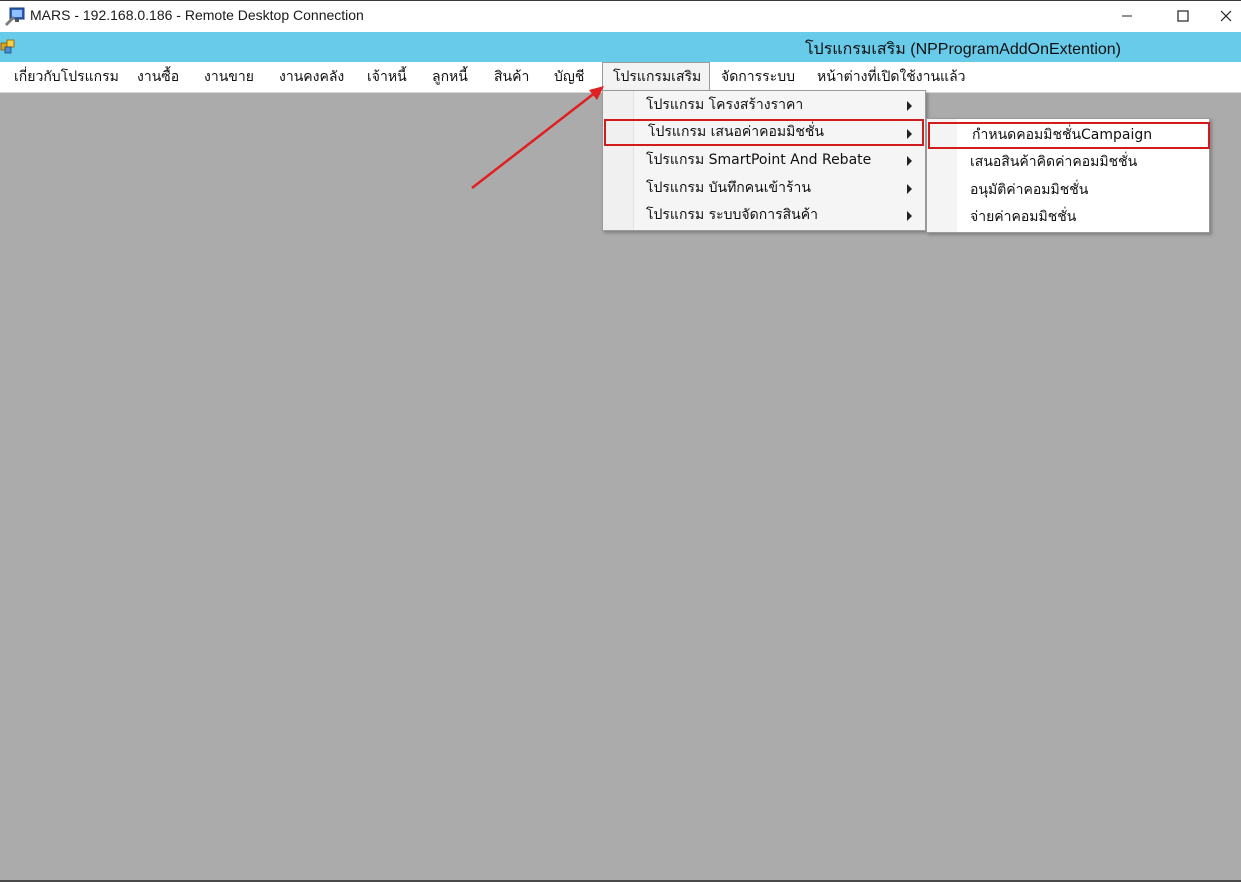 This screenshot has width=1241, height=882. I want to click on dropdown-item-smartpoint-rebate: โปรแกรม SmartPoint And Rebate, so click(764, 160).